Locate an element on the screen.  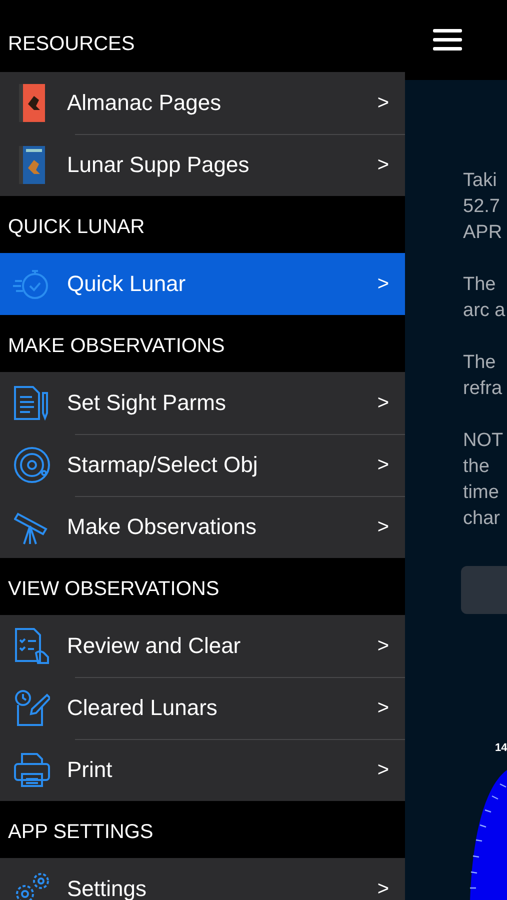
body-text: the is located at coordinates (476, 467).